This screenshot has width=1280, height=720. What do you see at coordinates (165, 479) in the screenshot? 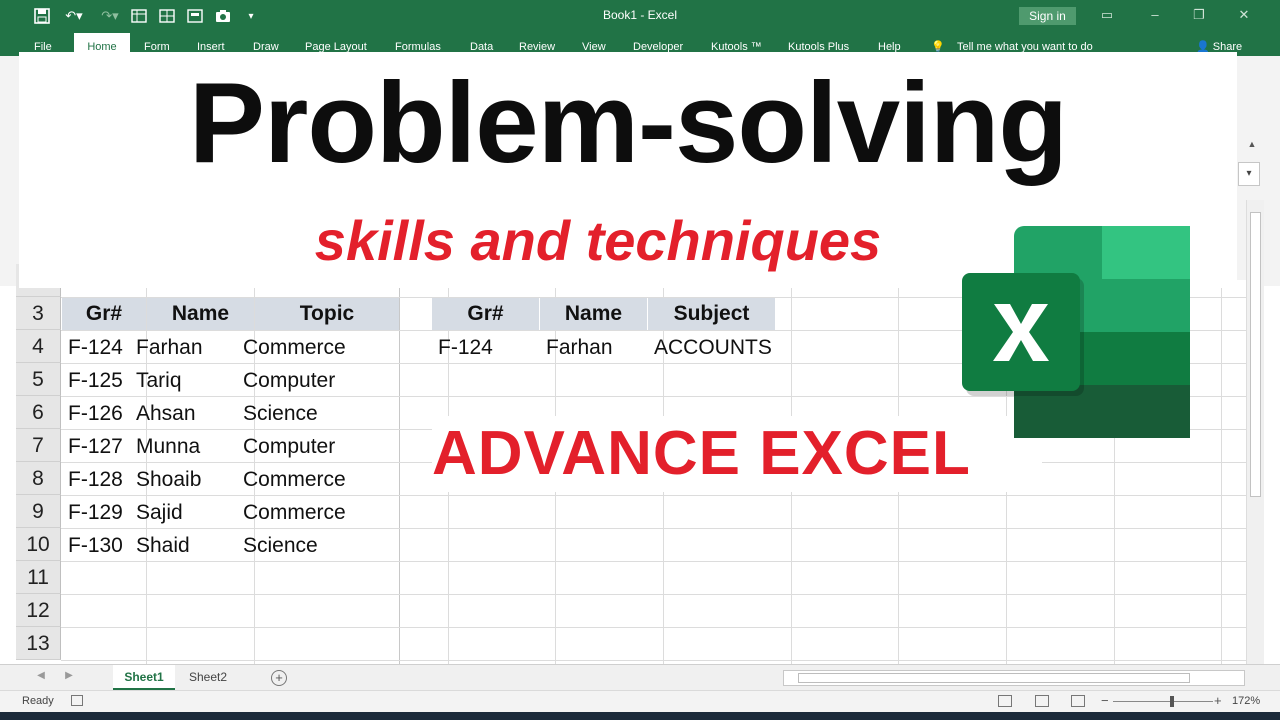
I see `table1-cell: Shoaib` at bounding box center [165, 479].